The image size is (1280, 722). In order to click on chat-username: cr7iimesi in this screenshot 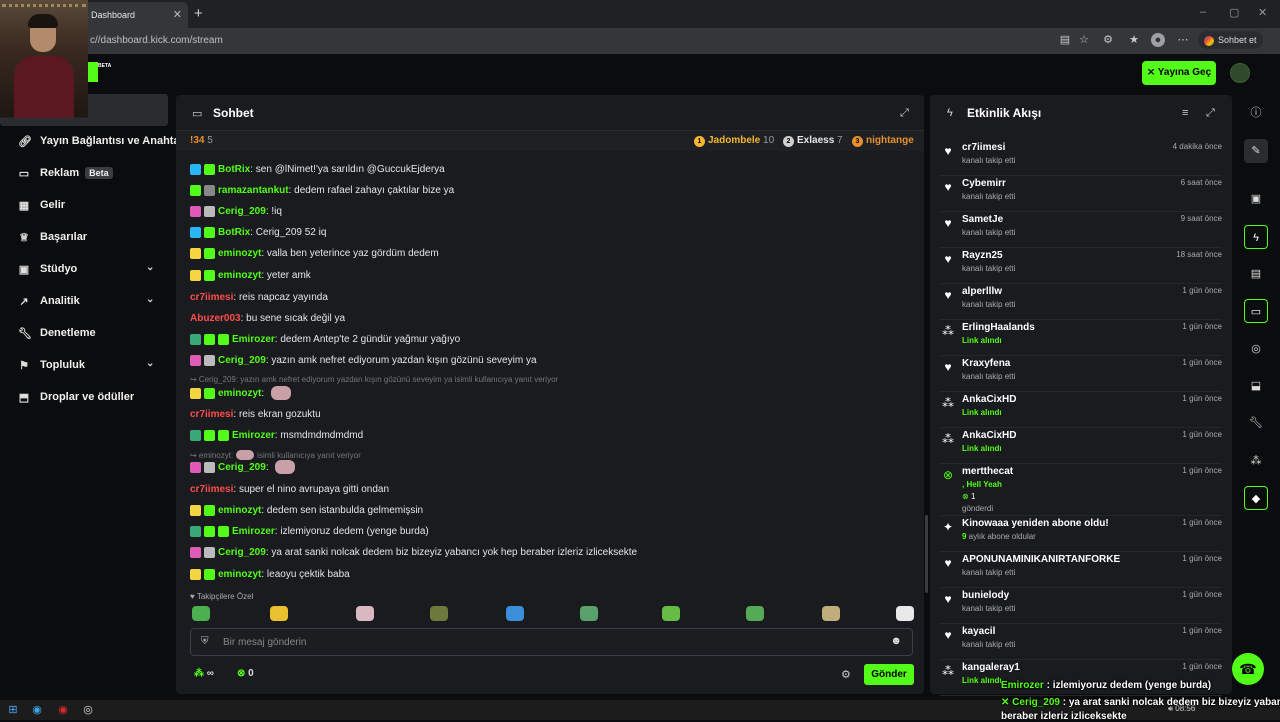, I will do `click(211, 489)`.